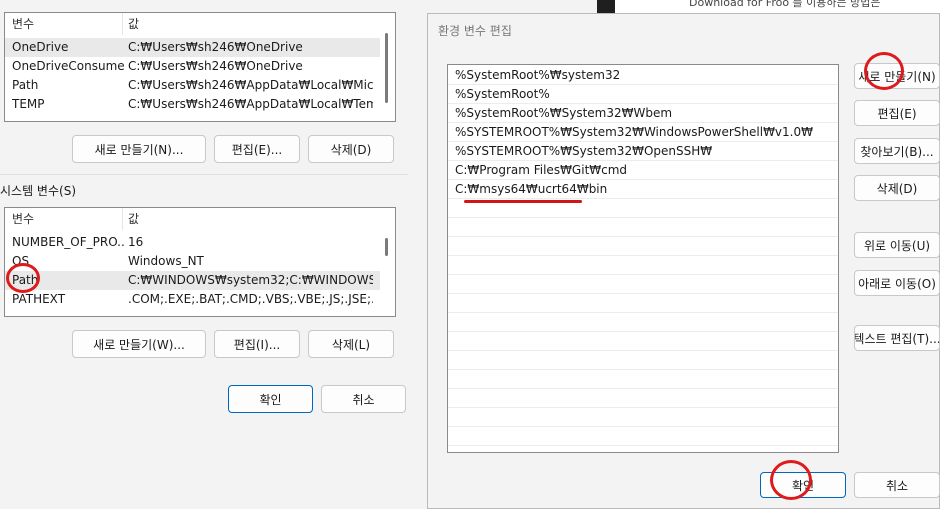 The height and width of the screenshot is (509, 940). Describe the element at coordinates (897, 188) in the screenshot. I see `path-delete-button: 삭제(D)` at that location.